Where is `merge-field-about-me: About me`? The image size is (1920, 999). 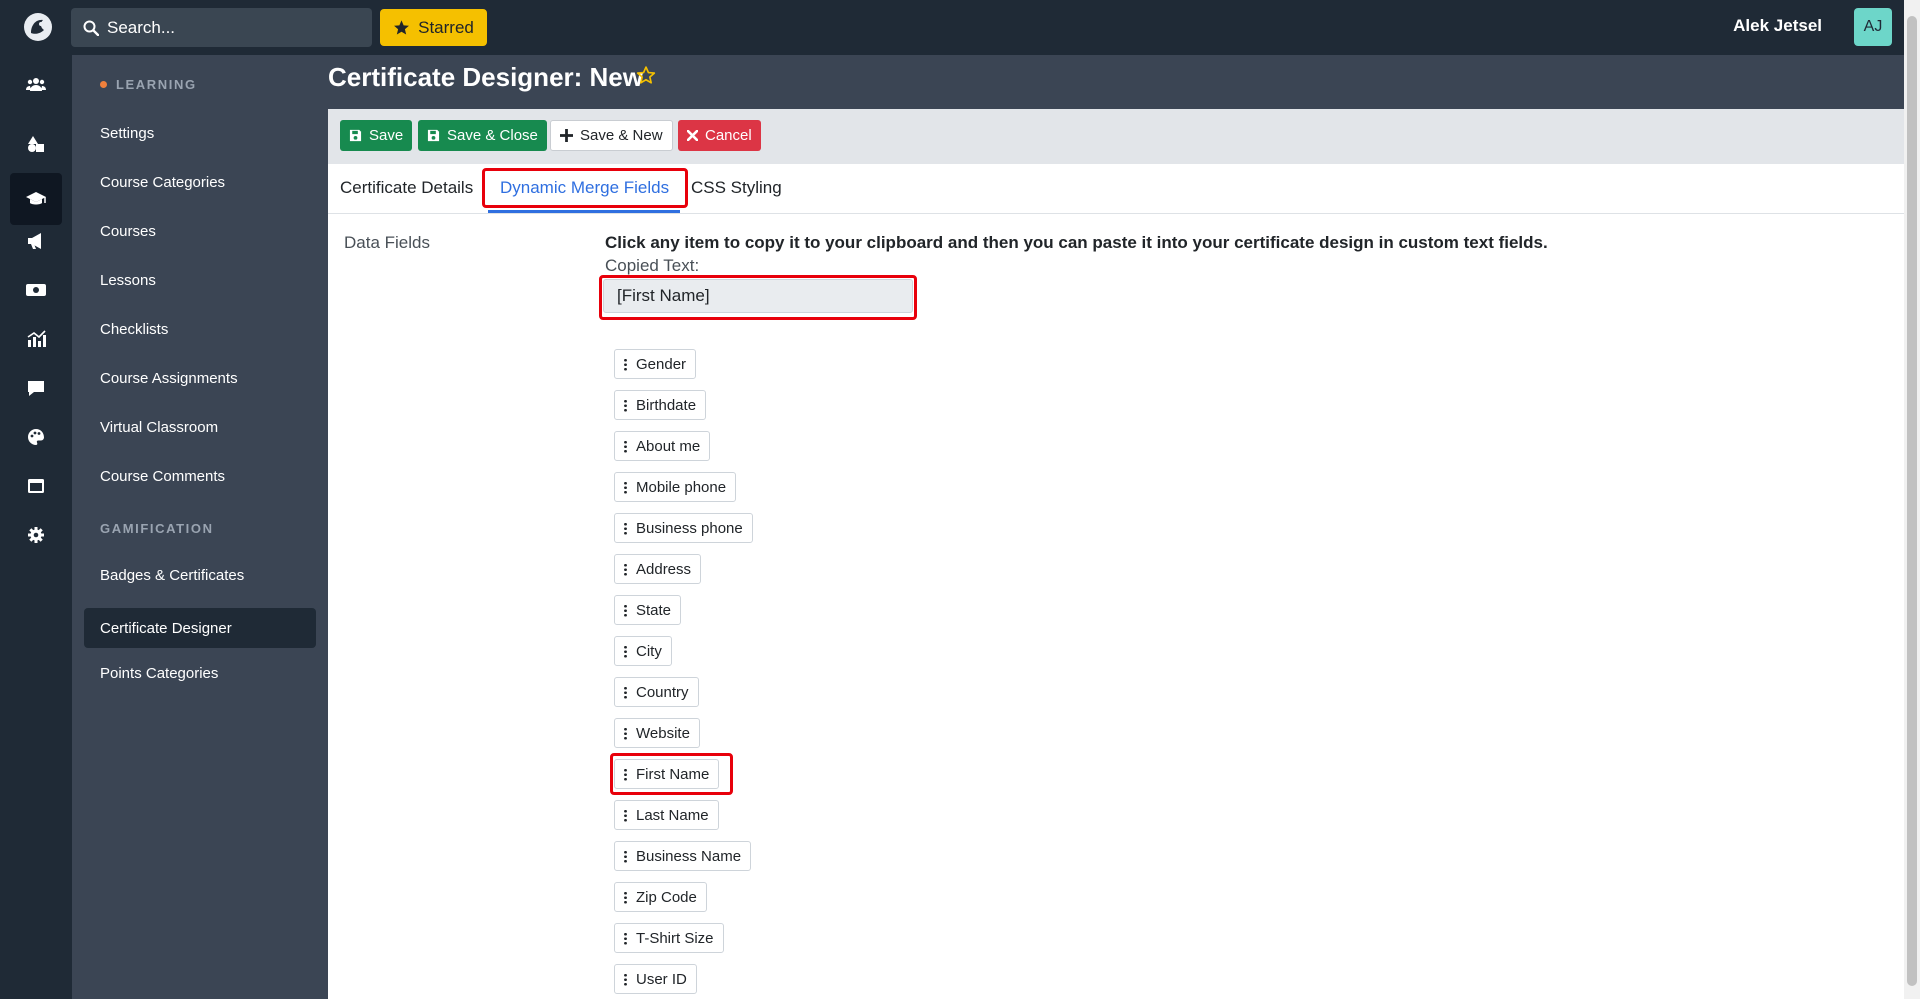
merge-field-about-me: About me is located at coordinates (662, 446).